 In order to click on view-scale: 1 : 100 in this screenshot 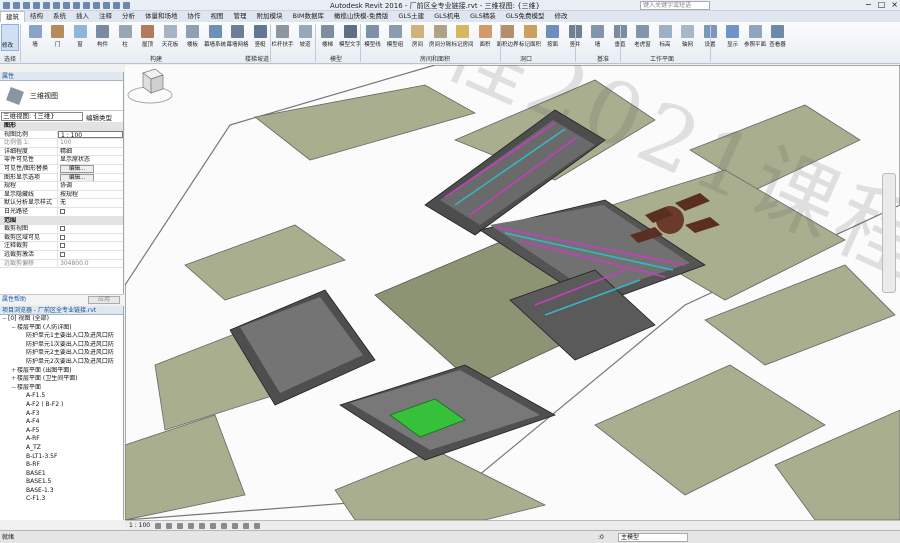, I will do `click(139, 525)`.